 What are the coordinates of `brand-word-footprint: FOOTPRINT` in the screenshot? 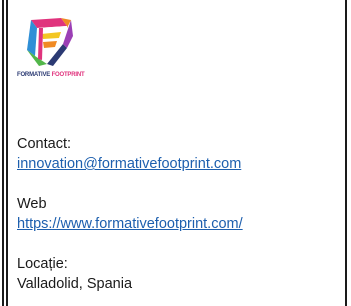 It's located at (68, 75).